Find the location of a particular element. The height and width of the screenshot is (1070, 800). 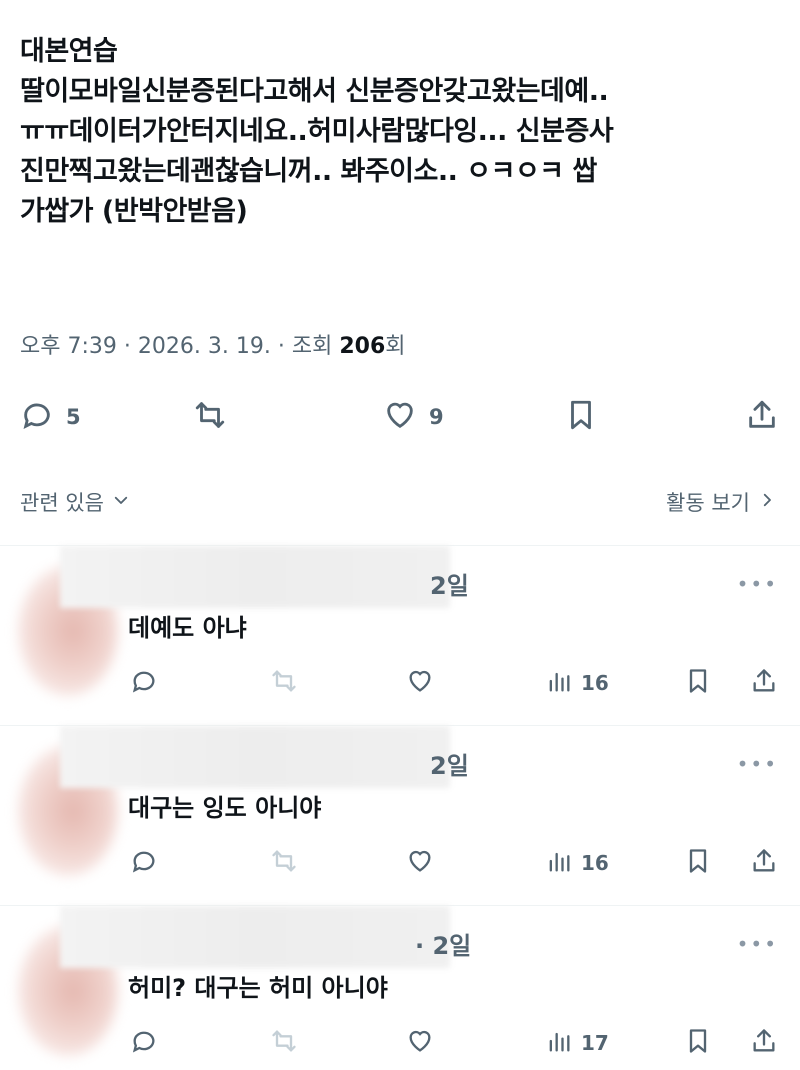

tweet-time: 오후 7:39 is located at coordinates (68, 346).